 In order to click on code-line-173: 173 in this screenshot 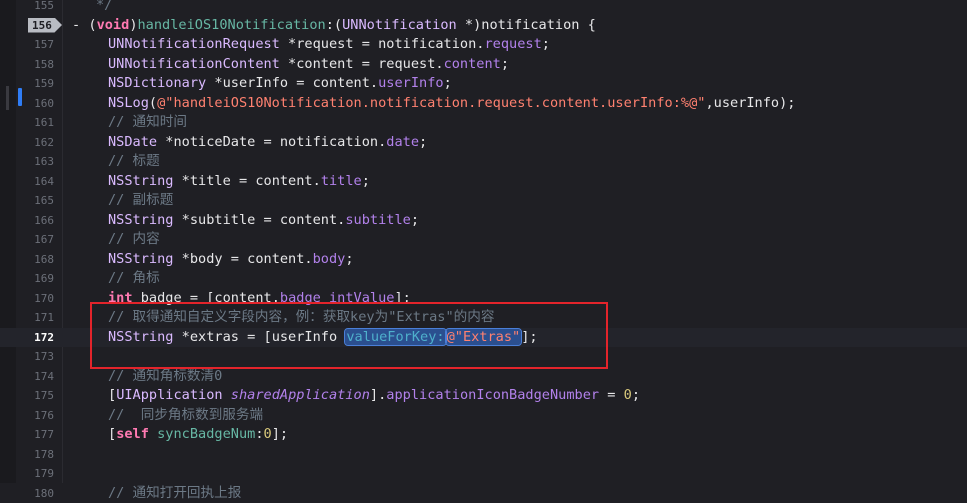, I will do `click(483, 357)`.